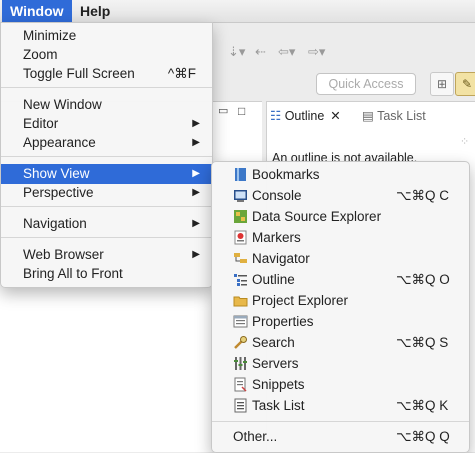 This screenshot has width=475, height=453. What do you see at coordinates (106, 105) in the screenshot?
I see `menu-item-new-window: New Window` at bounding box center [106, 105].